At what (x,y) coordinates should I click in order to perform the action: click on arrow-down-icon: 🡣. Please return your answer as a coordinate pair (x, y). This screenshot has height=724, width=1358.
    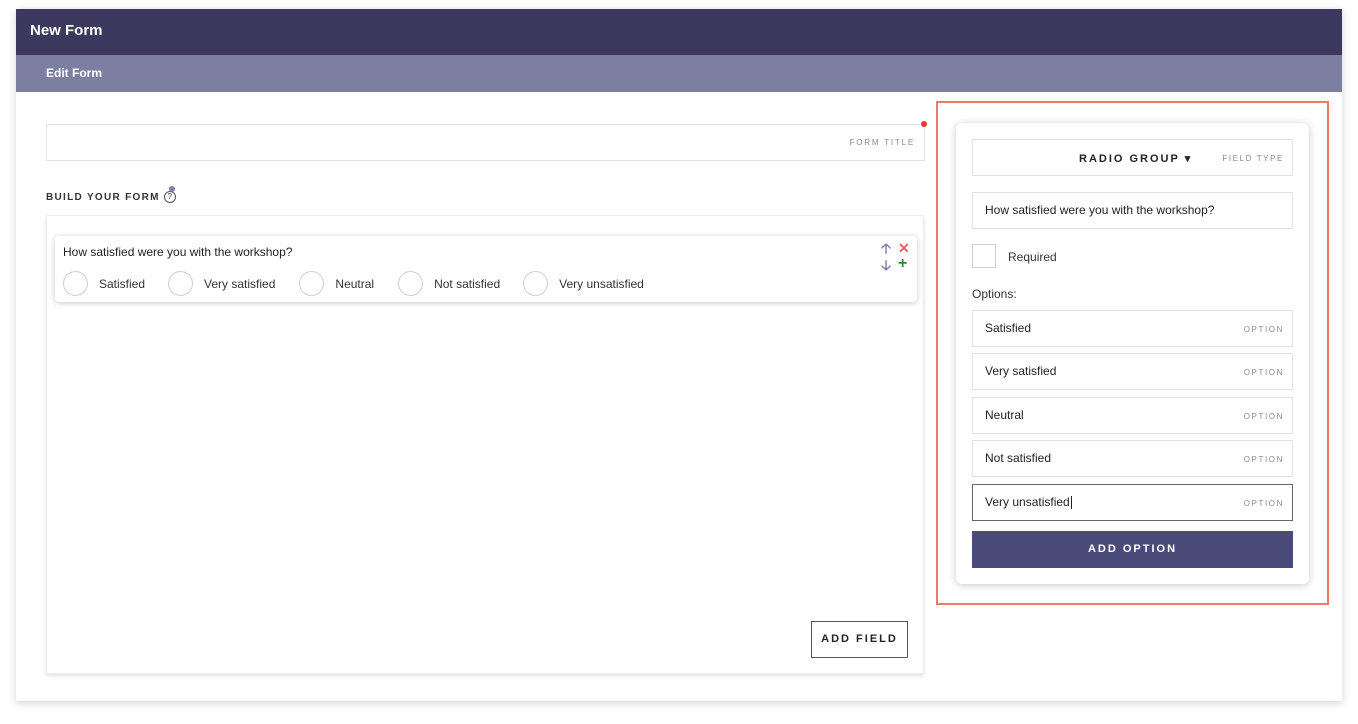
    Looking at the image, I should click on (886, 265).